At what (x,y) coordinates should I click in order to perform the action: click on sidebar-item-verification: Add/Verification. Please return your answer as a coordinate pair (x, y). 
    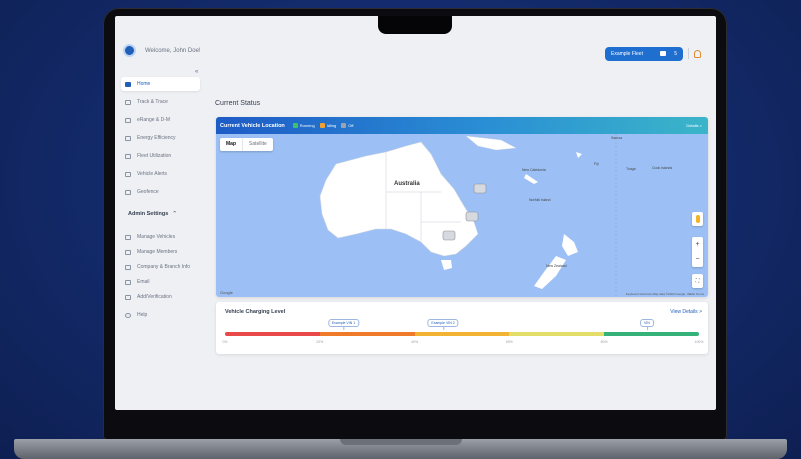
    Looking at the image, I should click on (160, 297).